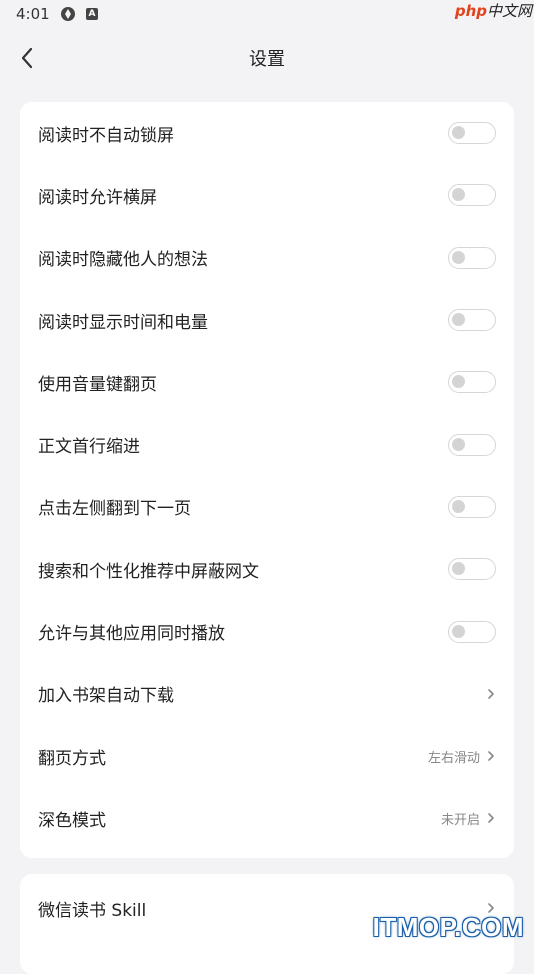  Describe the element at coordinates (33, 14) in the screenshot. I see `status-time: 4:01` at that location.